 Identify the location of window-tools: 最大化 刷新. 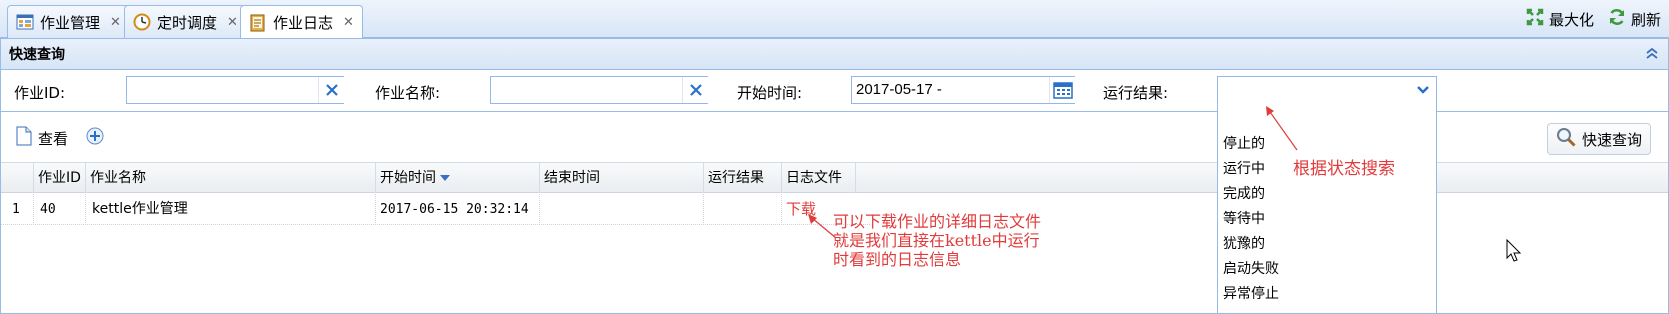
(1593, 19).